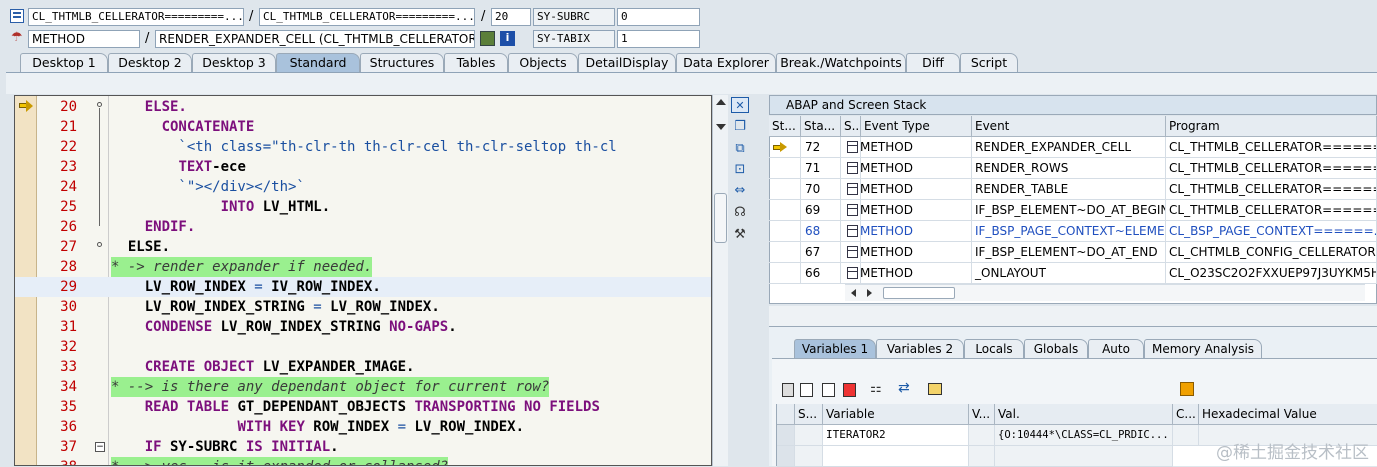  I want to click on info-icon: i, so click(507, 38).